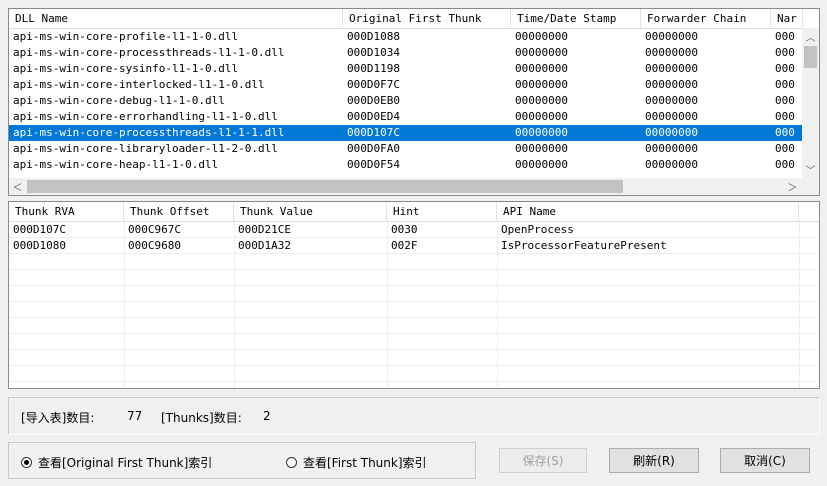 This screenshot has height=486, width=827. What do you see at coordinates (325, 186) in the screenshot?
I see `horizontal-scroll-thumb` at bounding box center [325, 186].